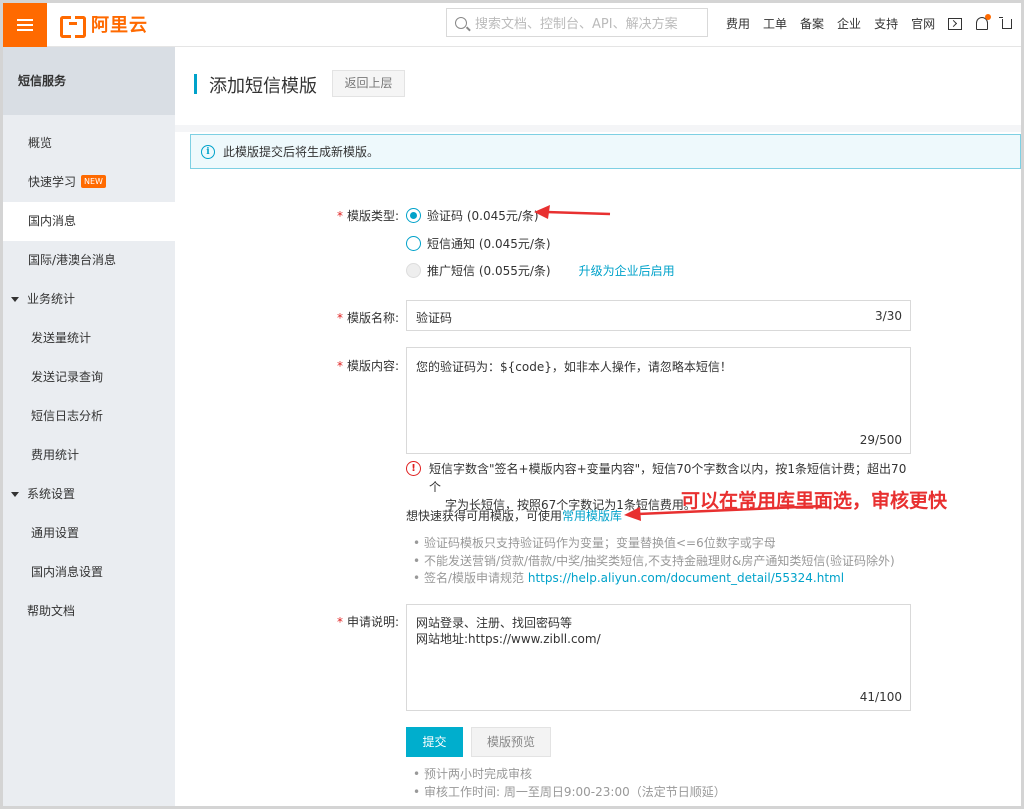 This screenshot has height=809, width=1024. Describe the element at coordinates (678, 363) in the screenshot. I see `annotation-arrows` at that location.